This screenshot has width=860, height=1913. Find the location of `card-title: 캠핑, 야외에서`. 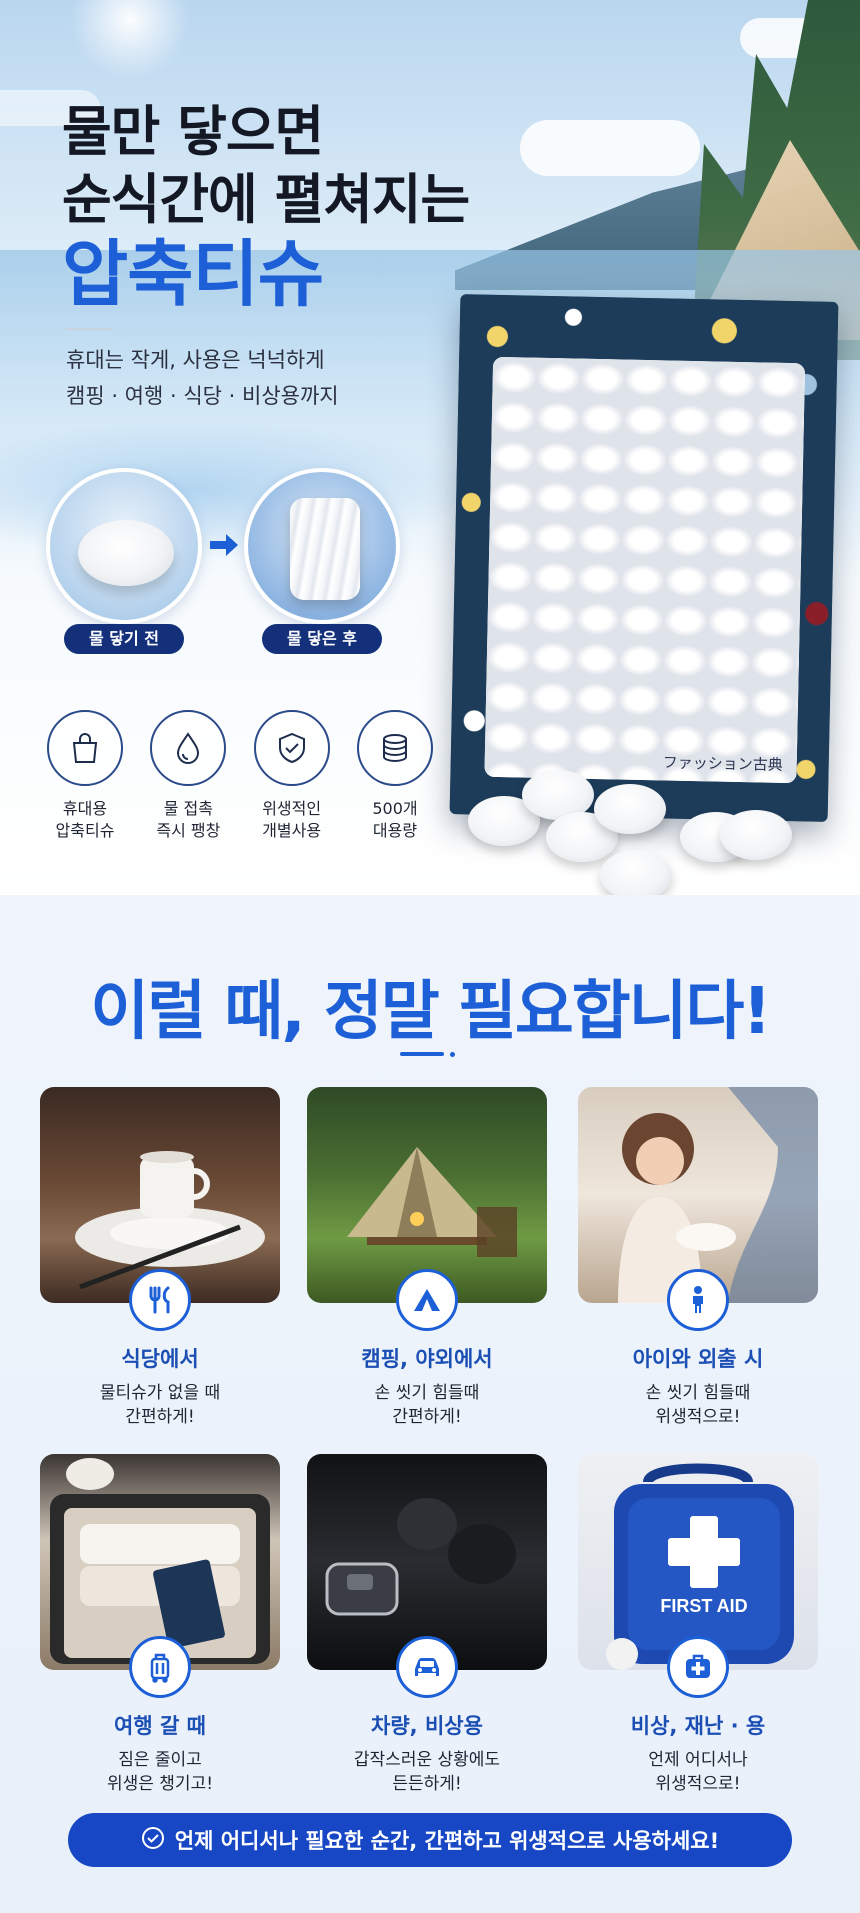

card-title: 캠핑, 야외에서 is located at coordinates (427, 1359).